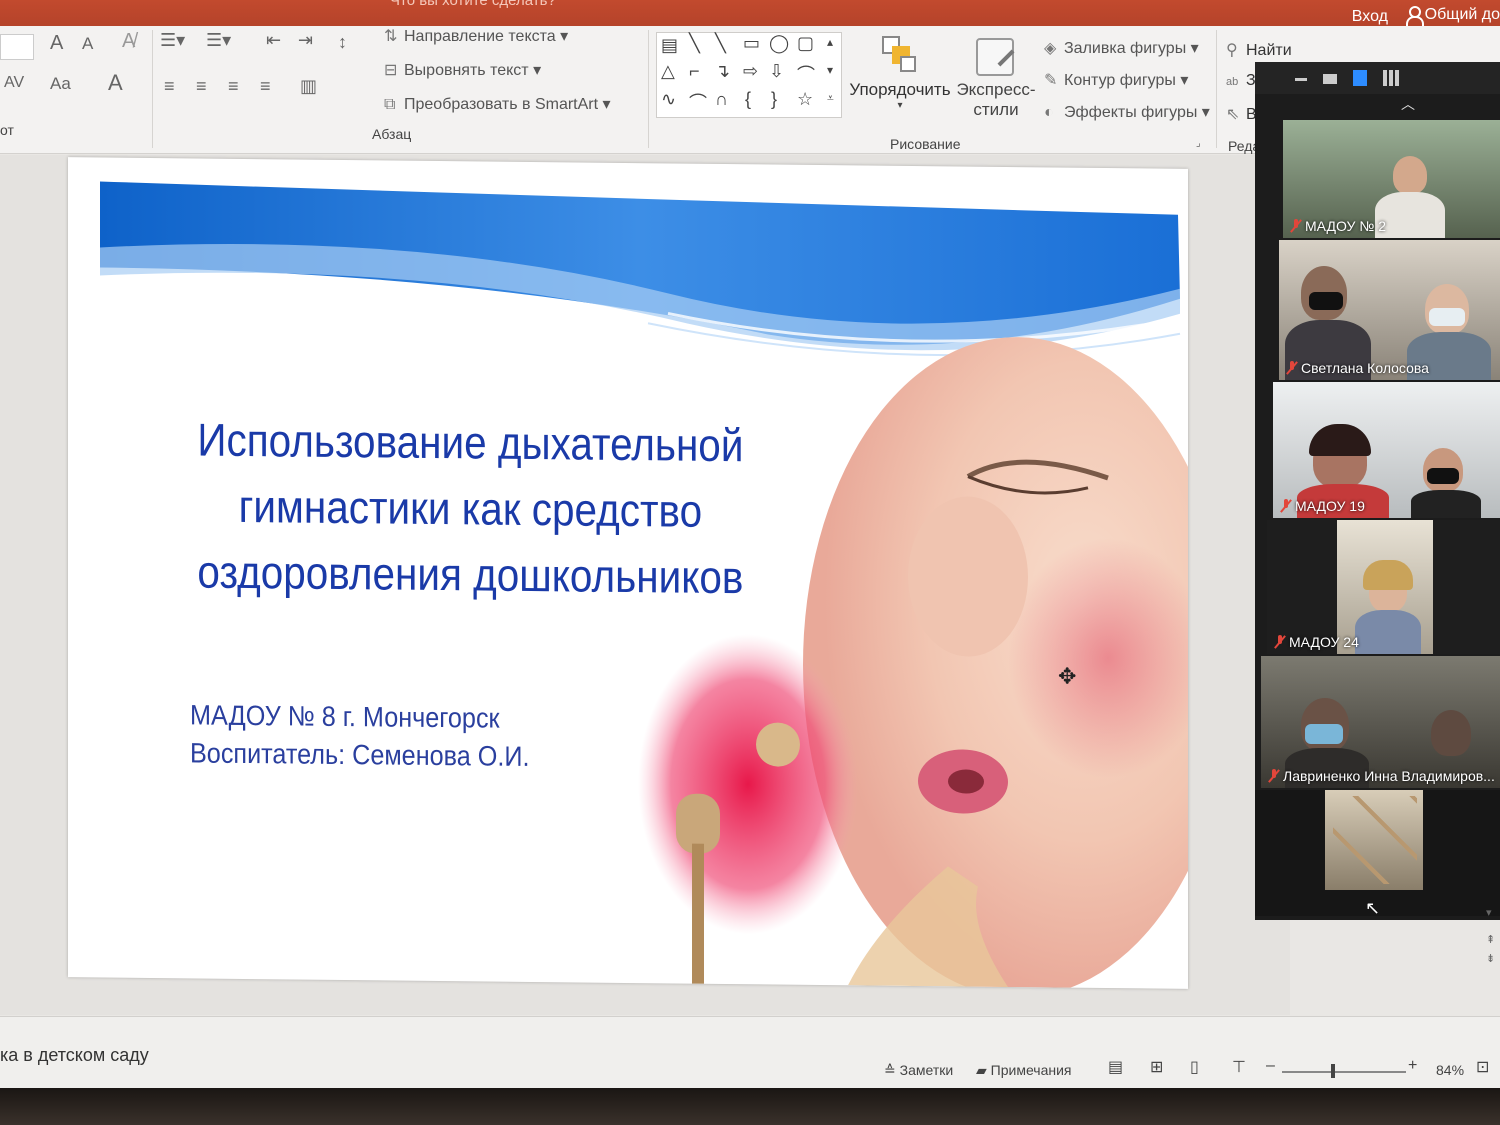 The image size is (1500, 1125). I want to click on shape-fill-button: ◈ Заливка фигуры ▾, so click(1121, 48).